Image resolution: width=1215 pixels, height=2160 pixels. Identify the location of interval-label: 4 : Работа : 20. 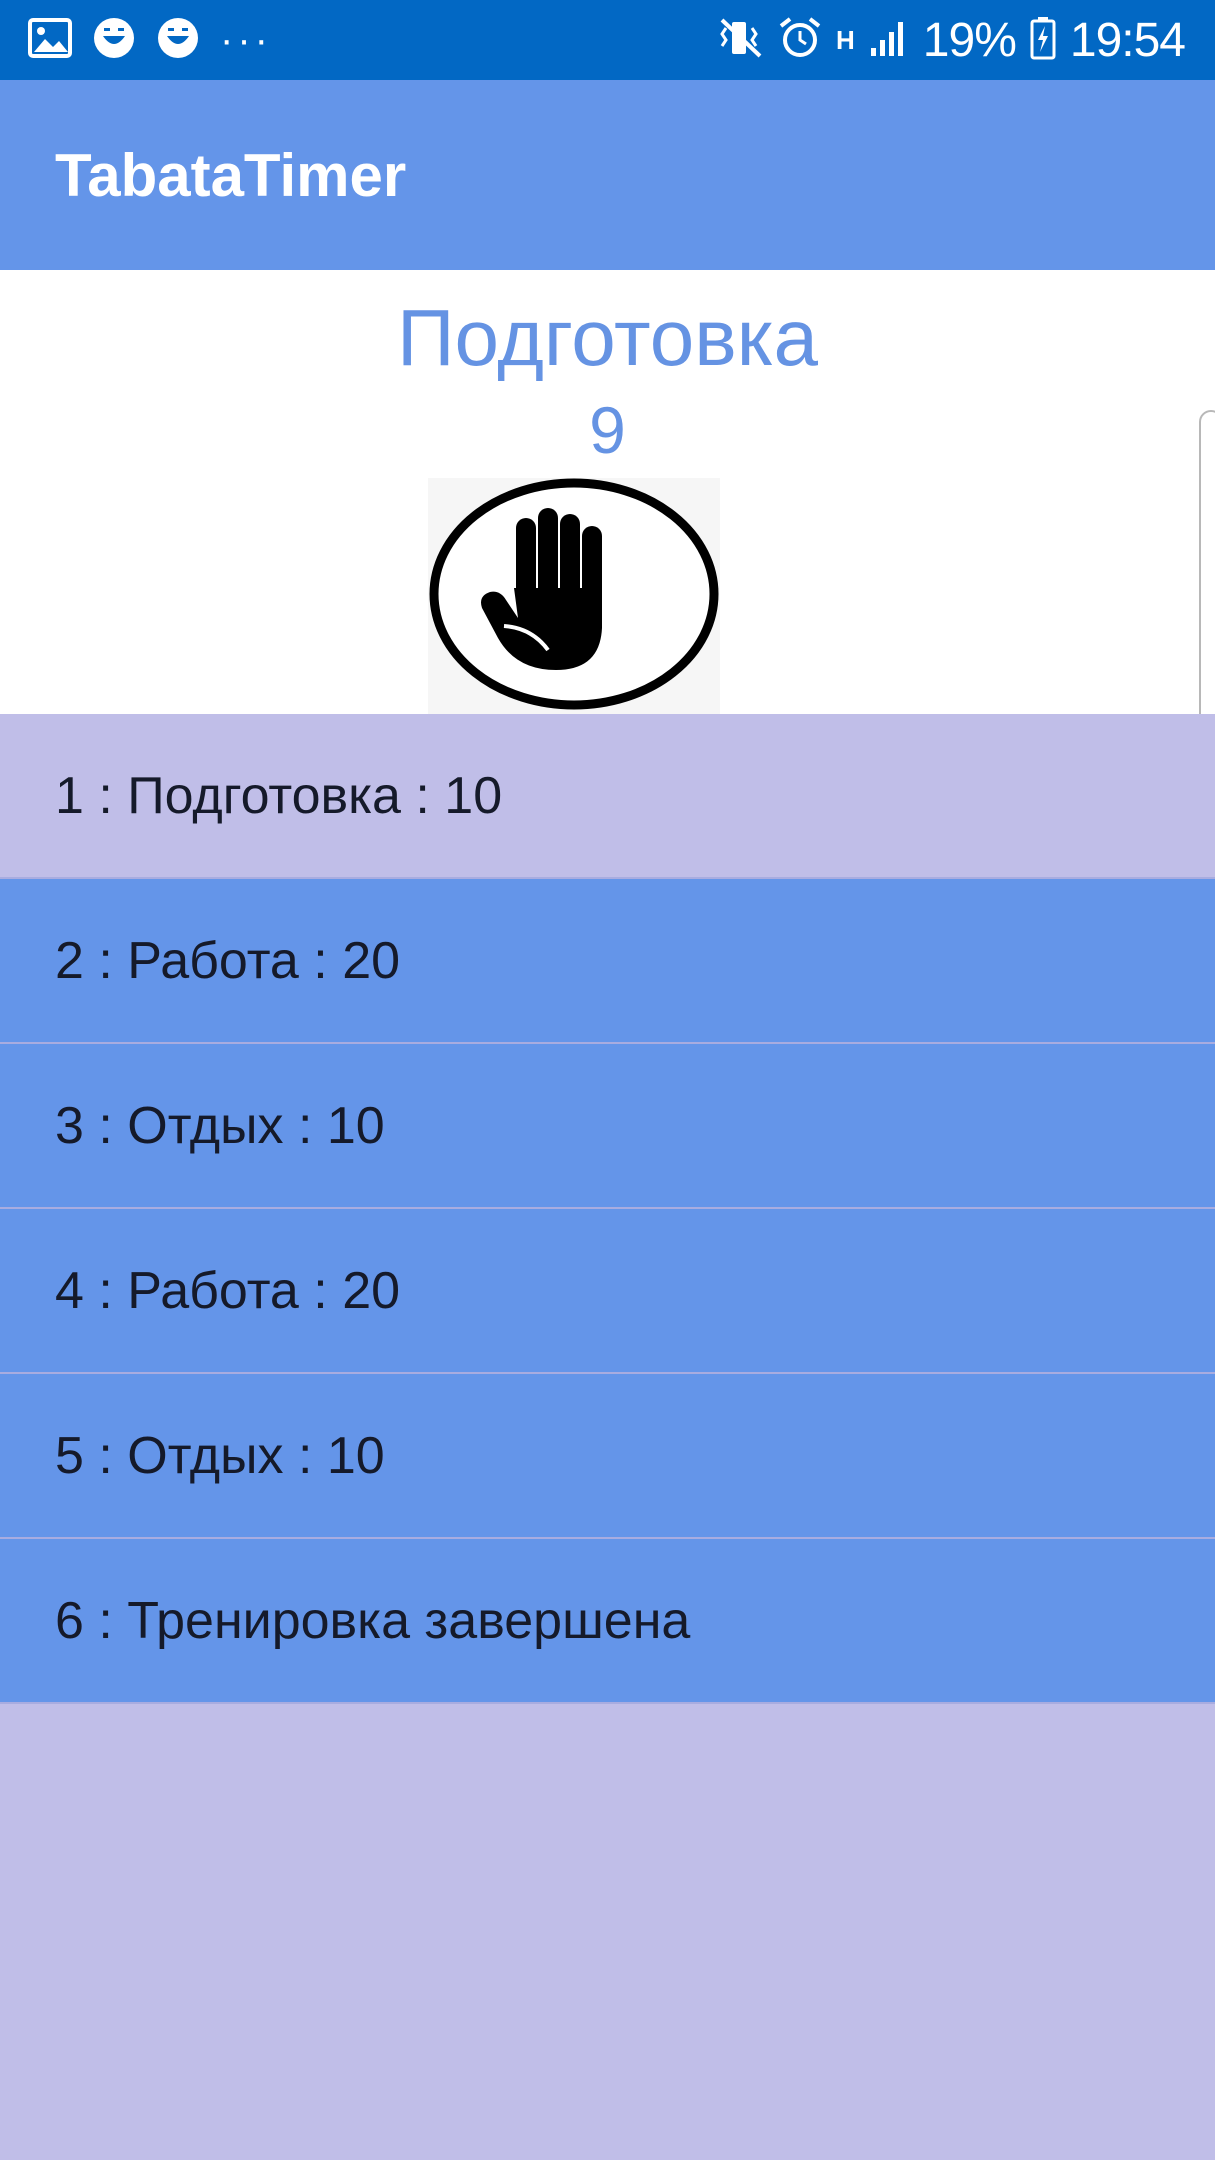
(228, 1290).